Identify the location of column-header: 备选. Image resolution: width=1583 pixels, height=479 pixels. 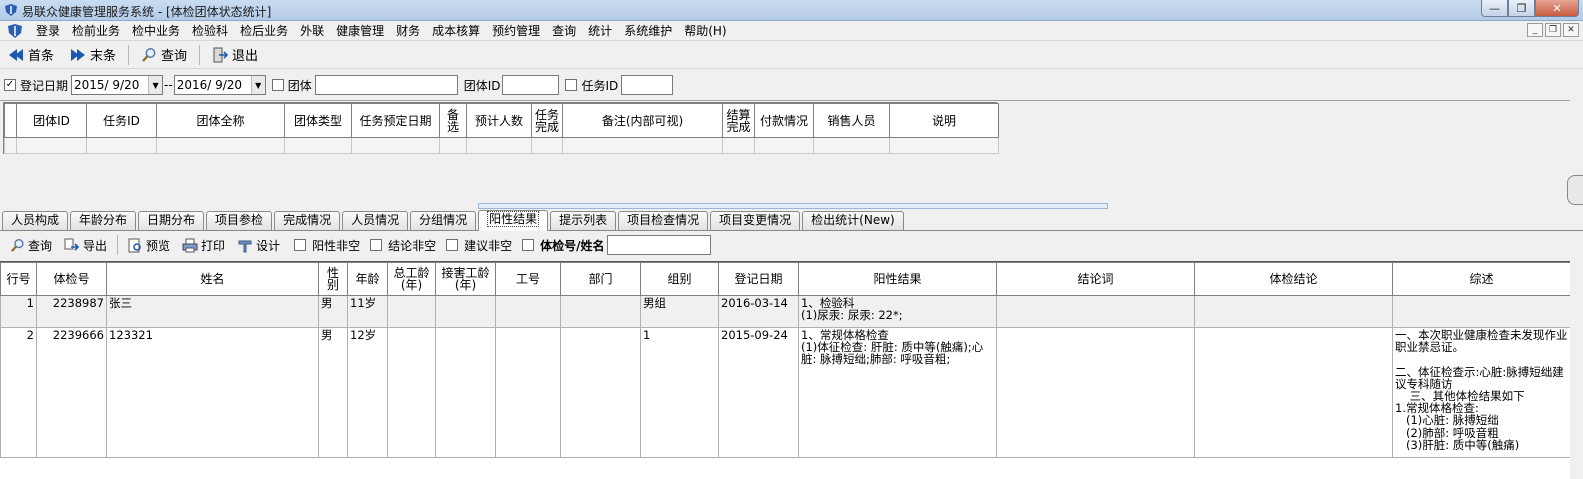
(453, 120).